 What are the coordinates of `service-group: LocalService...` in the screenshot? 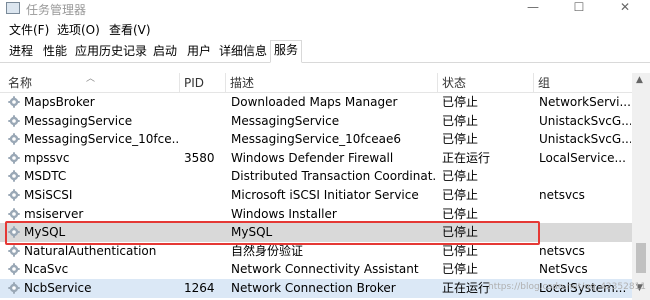 It's located at (582, 157).